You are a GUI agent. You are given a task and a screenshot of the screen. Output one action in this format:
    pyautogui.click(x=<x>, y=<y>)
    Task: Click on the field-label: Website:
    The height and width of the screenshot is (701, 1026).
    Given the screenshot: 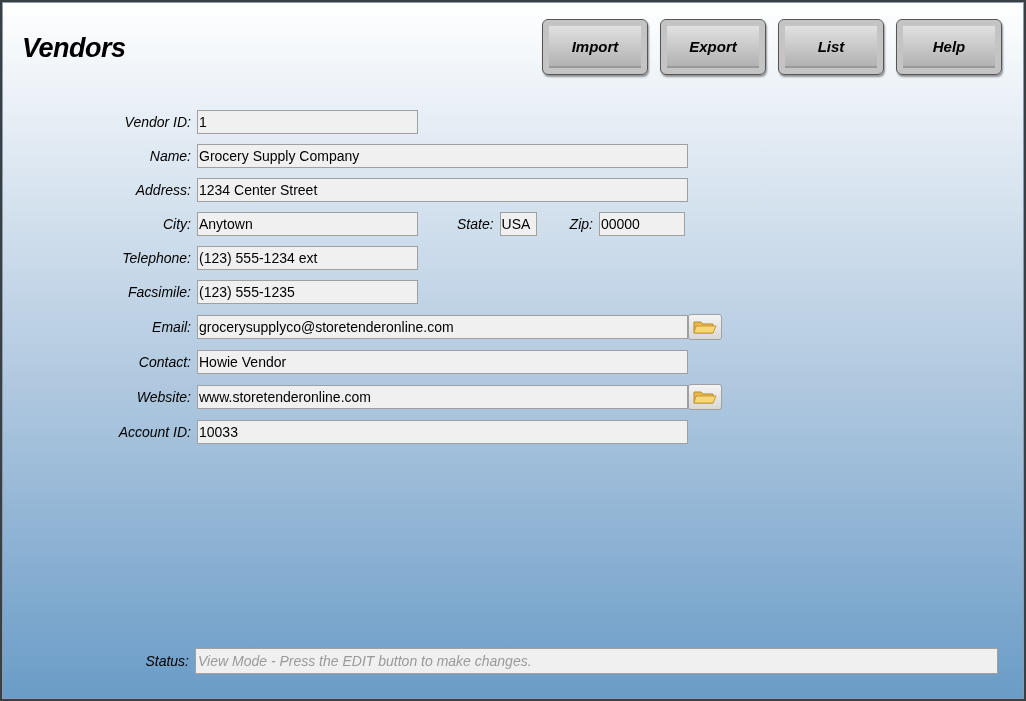 What is the action you would take?
    pyautogui.click(x=163, y=397)
    